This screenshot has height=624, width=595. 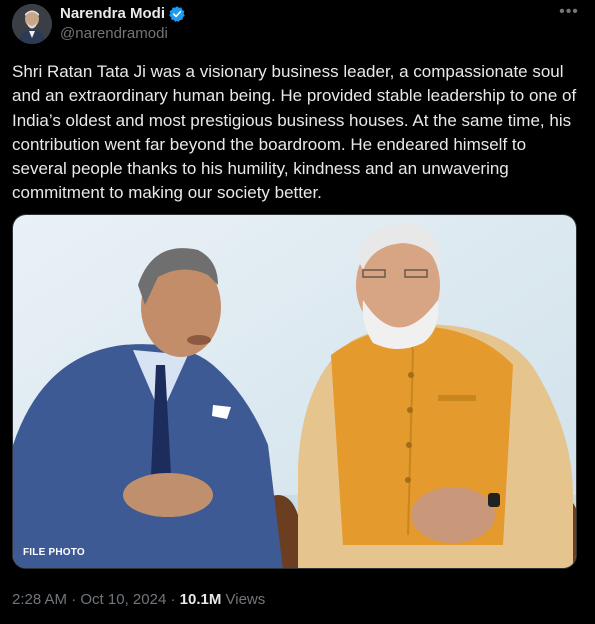 What do you see at coordinates (112, 14) in the screenshot?
I see `author-name: Narendra Modi` at bounding box center [112, 14].